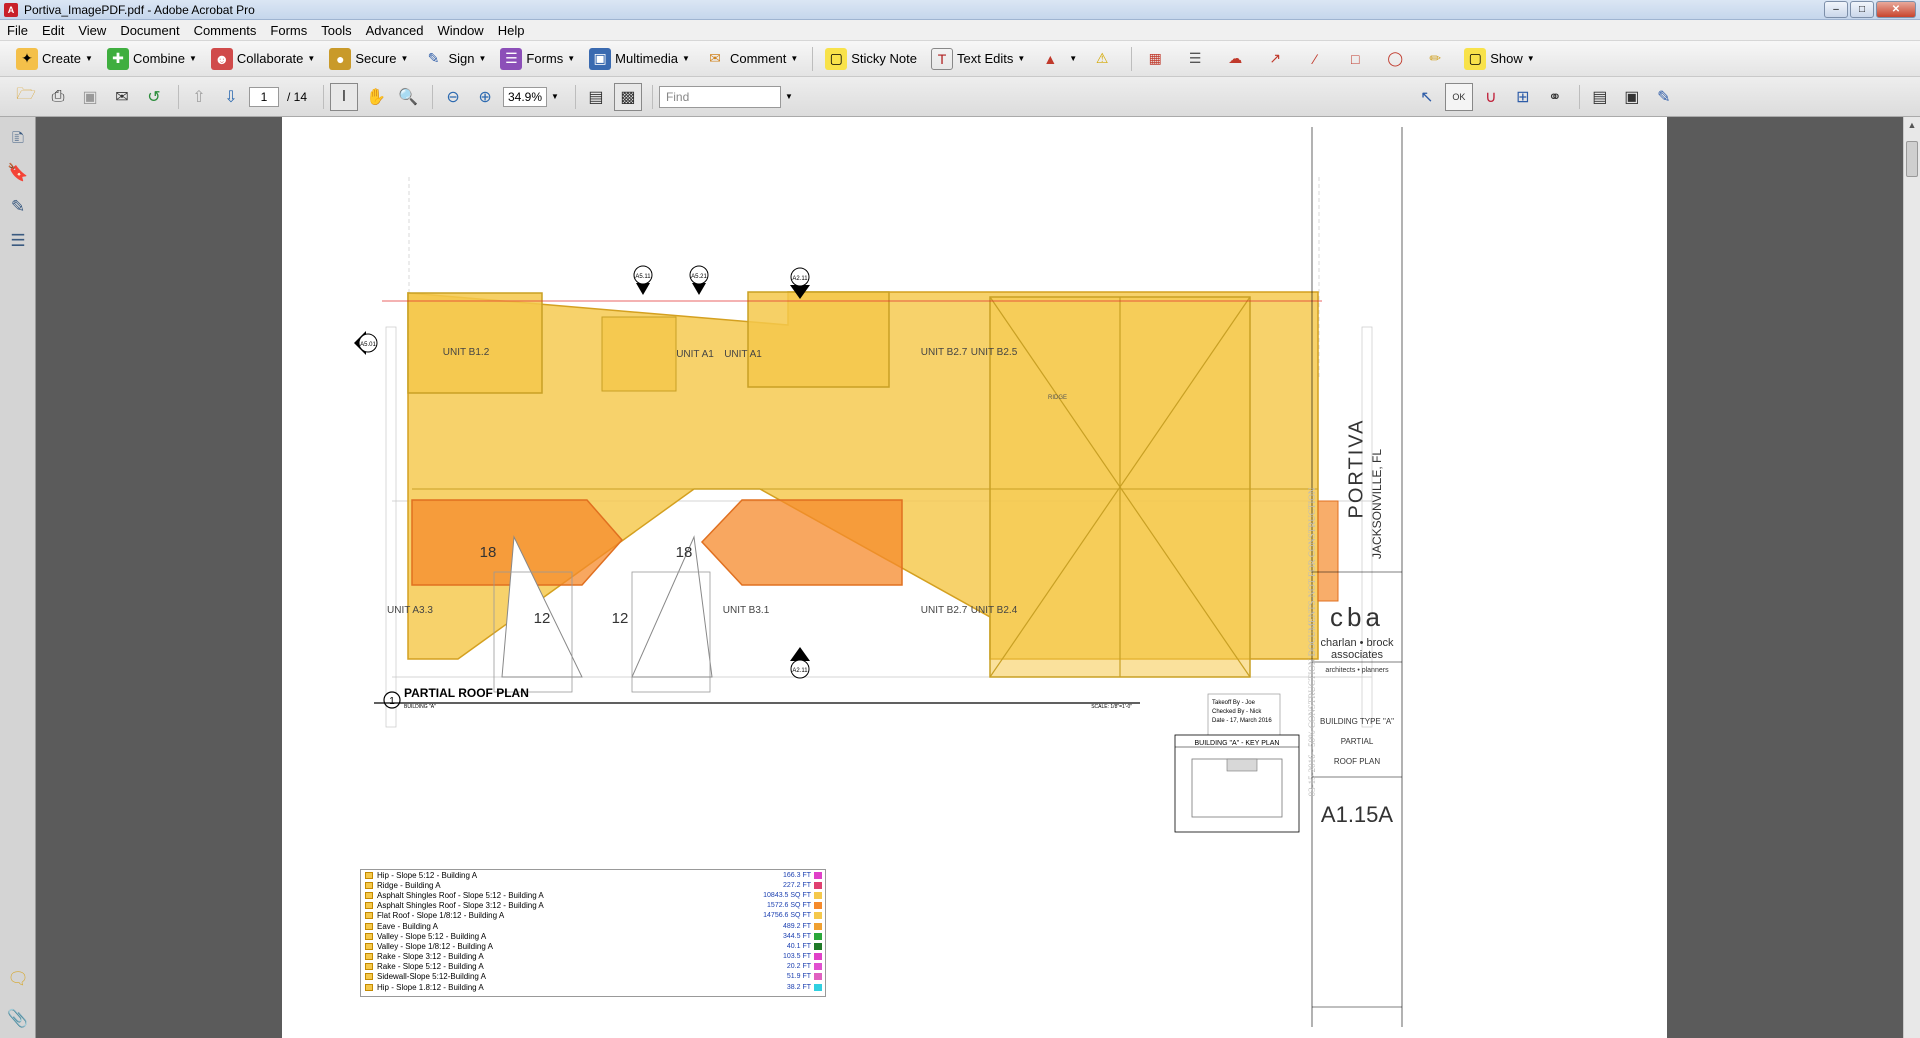  Describe the element at coordinates (1523, 97) in the screenshot. I see `crop-icon: ⊞` at that location.